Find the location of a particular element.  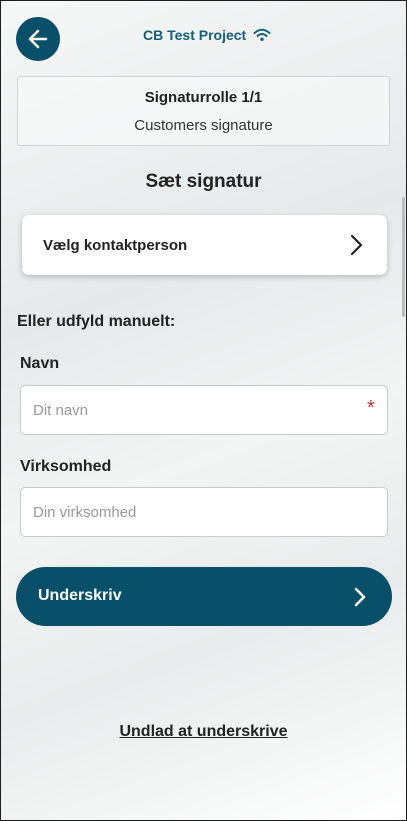

signature-role-subtitle: Customers signature is located at coordinates (203, 125).